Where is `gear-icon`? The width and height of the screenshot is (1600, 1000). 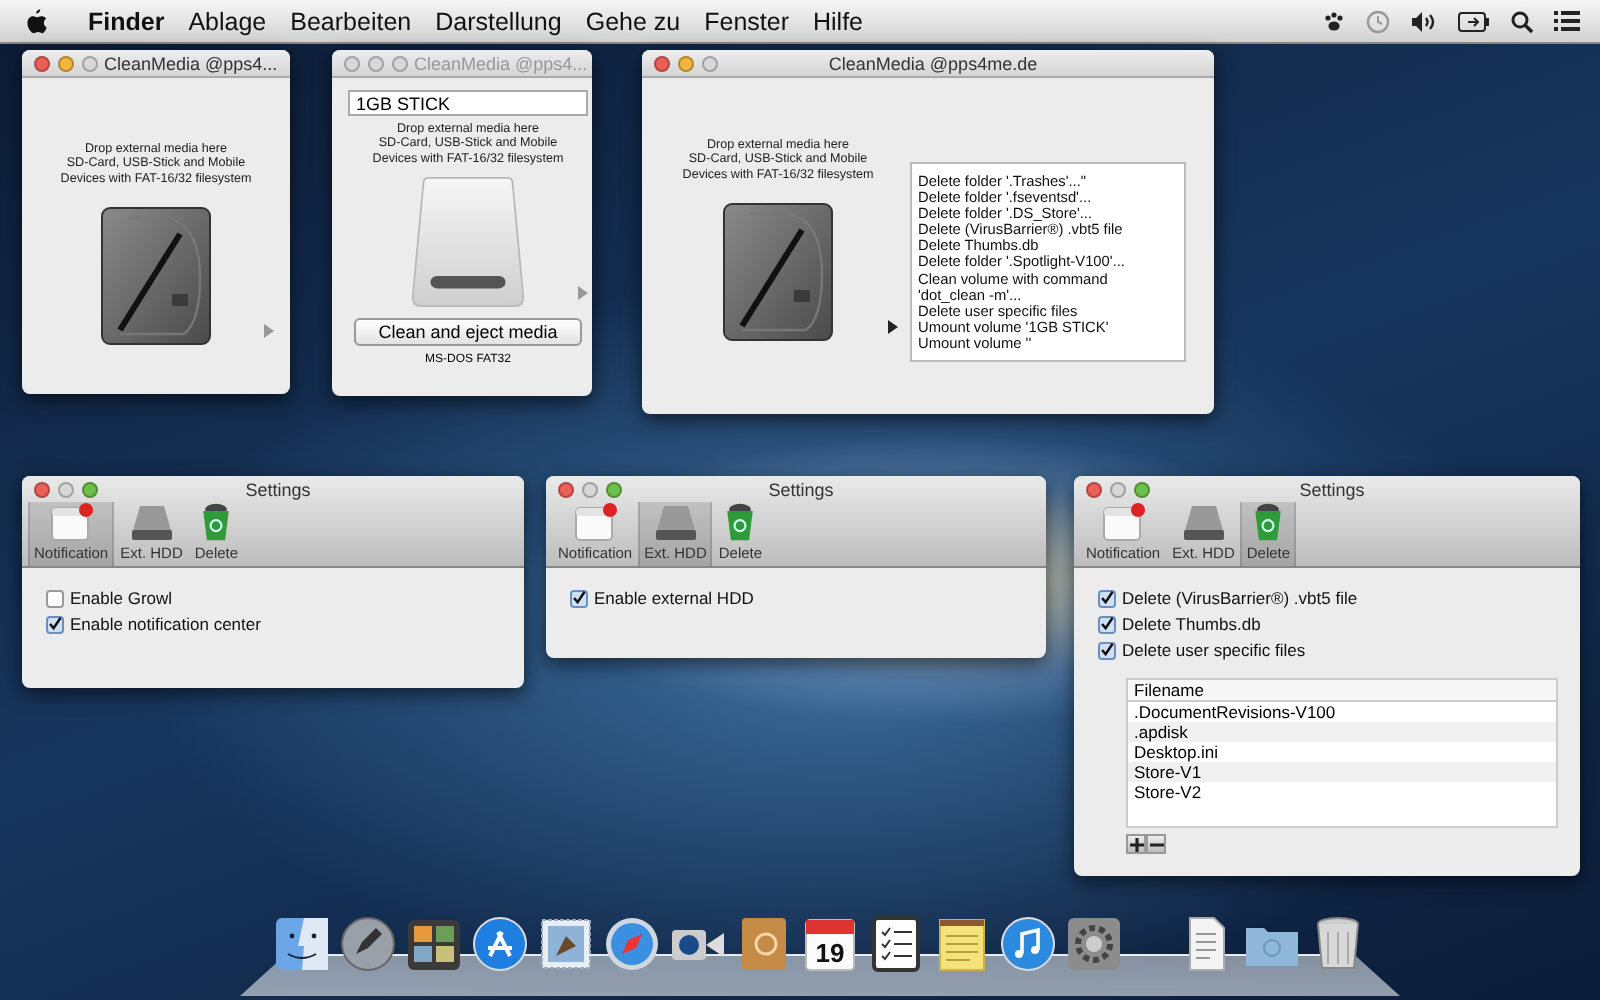
gear-icon is located at coordinates (1094, 944).